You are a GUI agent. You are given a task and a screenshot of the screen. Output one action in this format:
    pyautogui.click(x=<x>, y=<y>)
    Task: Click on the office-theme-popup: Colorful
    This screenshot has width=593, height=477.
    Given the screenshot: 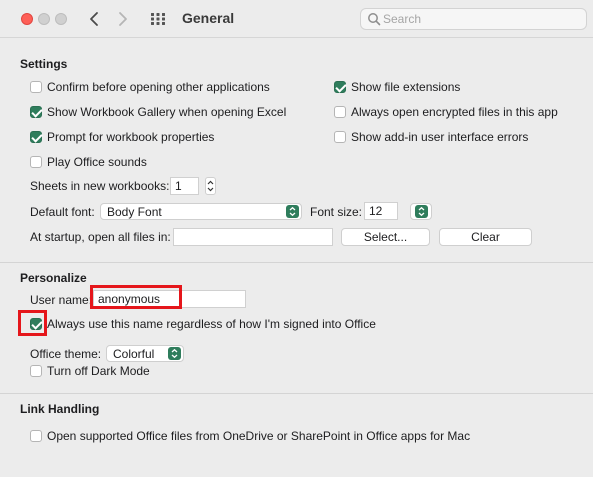 What is the action you would take?
    pyautogui.click(x=145, y=353)
    